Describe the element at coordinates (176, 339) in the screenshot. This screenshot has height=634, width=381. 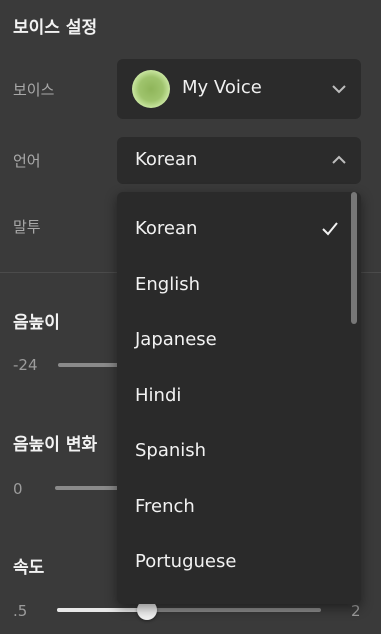
I see `language-option-japanese: Japanese` at that location.